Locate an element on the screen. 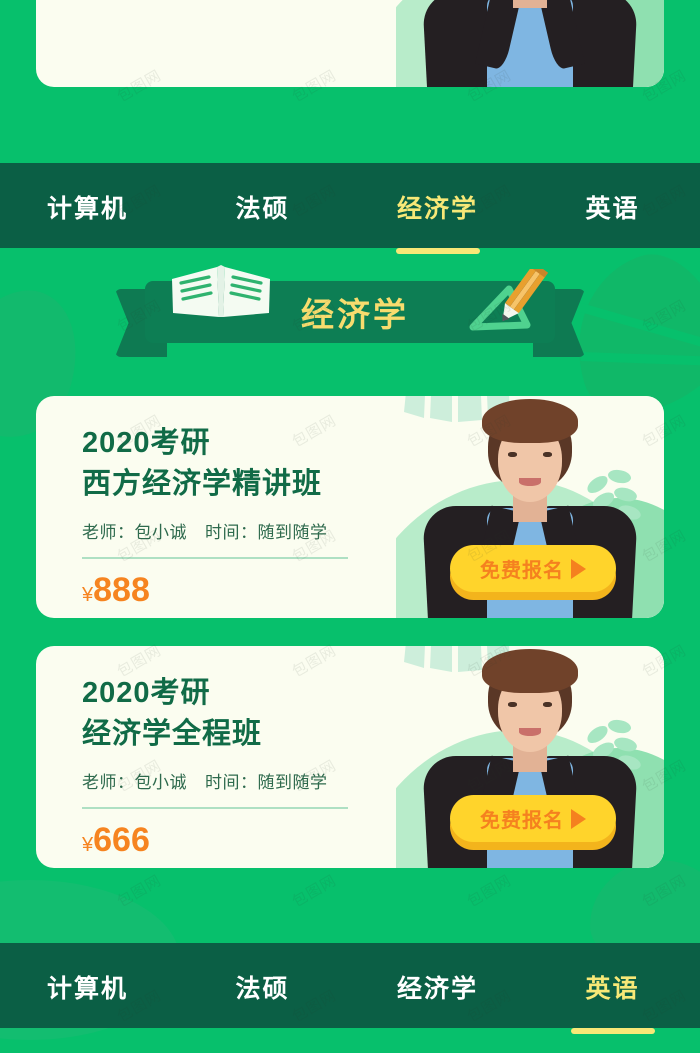  card-text-block: 2020考研 经济学全程班 老师：包小诚 时间：随到随学 ¥666 is located at coordinates (215, 769).